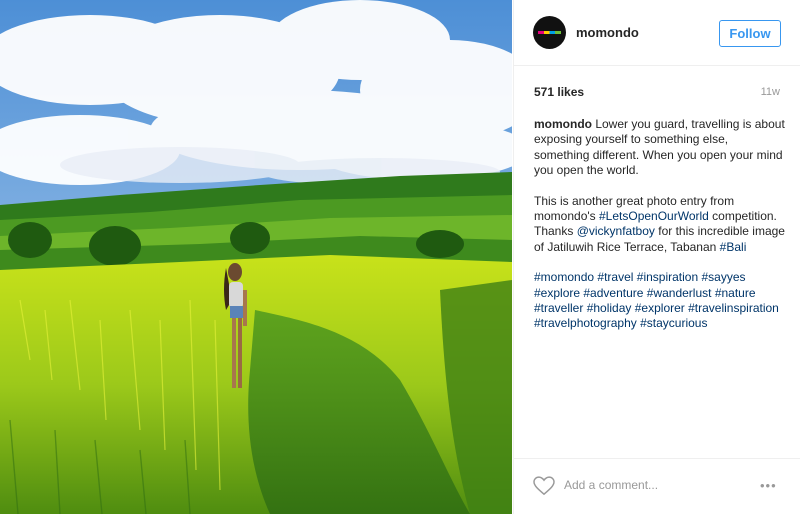 The height and width of the screenshot is (514, 800). I want to click on mention-link: @vickynfatboy, so click(616, 231).